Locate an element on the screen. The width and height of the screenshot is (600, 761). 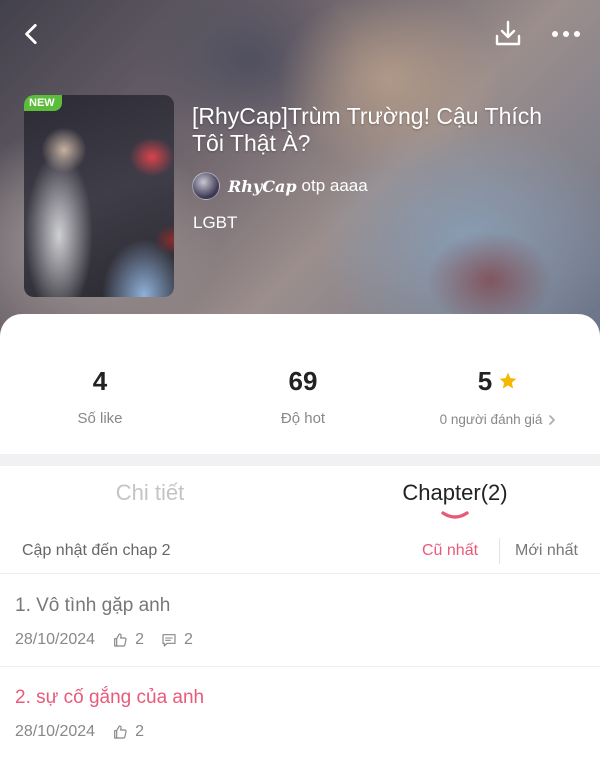
chevron-left-icon is located at coordinates (31, 34).